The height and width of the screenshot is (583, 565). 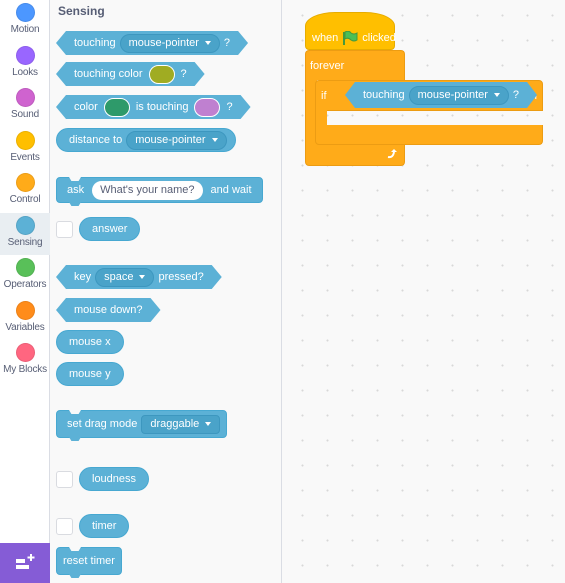 I want to click on category-label: Control, so click(x=25, y=199).